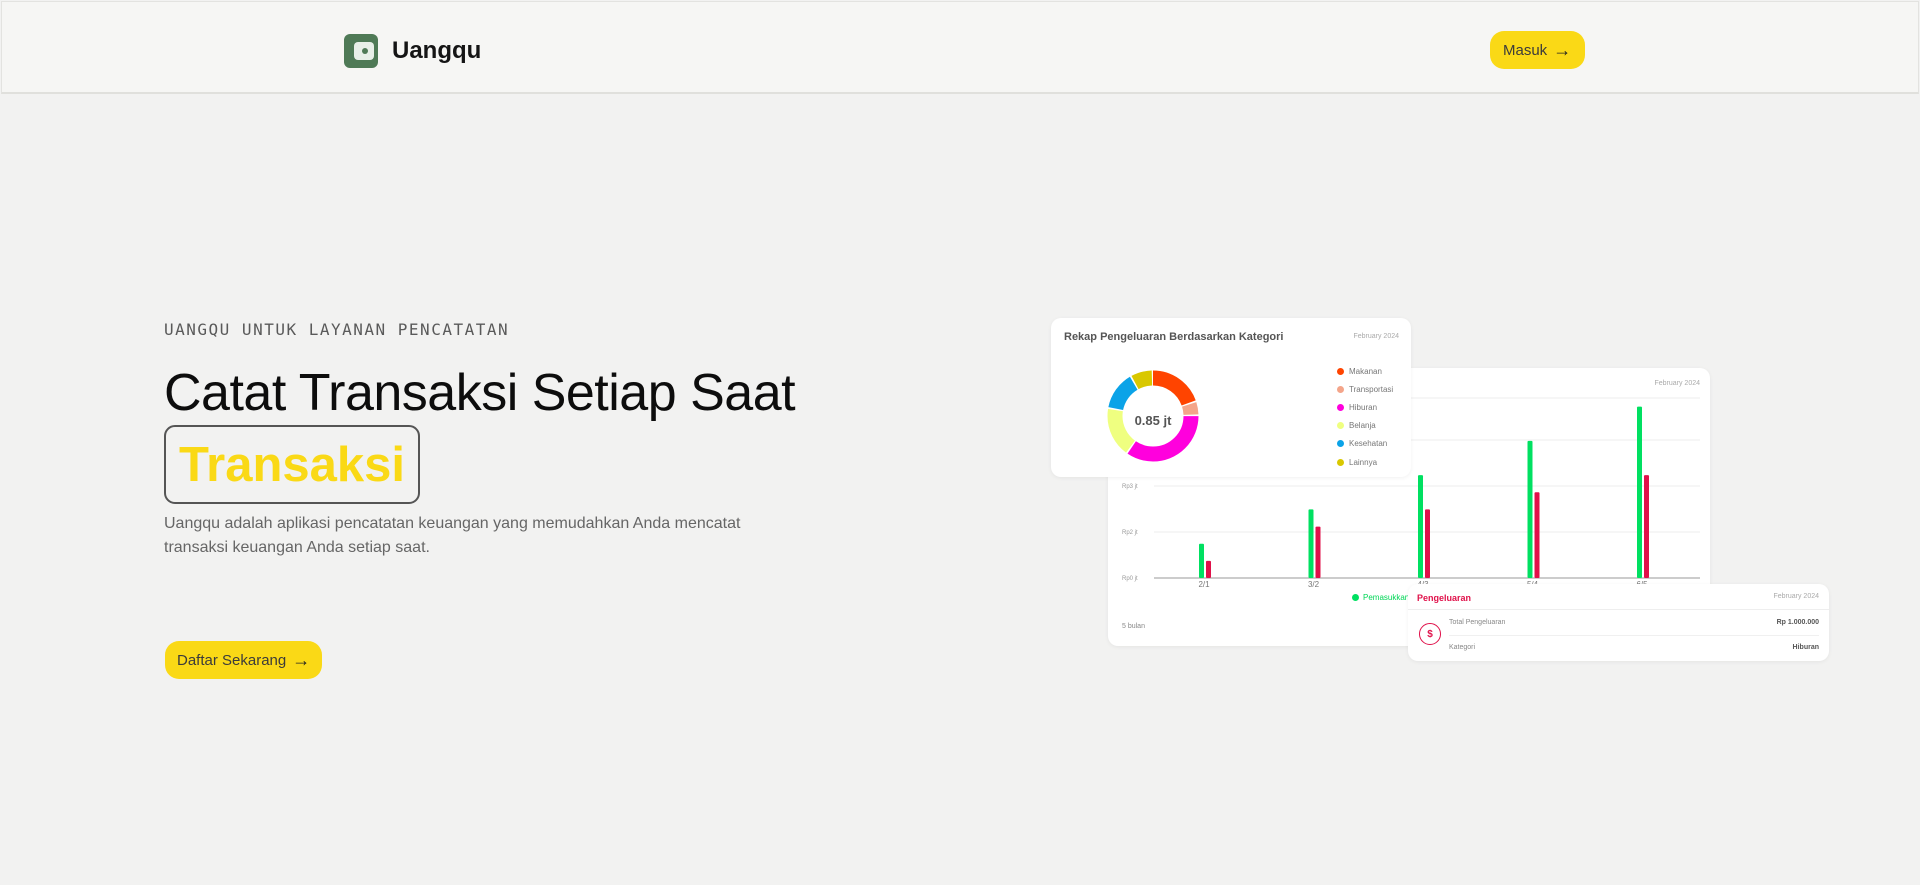 This screenshot has width=1920, height=885. What do you see at coordinates (337, 329) in the screenshot?
I see `hero-eyebrow: UANGQU UNTUK LAYANAN PENCATATAN` at bounding box center [337, 329].